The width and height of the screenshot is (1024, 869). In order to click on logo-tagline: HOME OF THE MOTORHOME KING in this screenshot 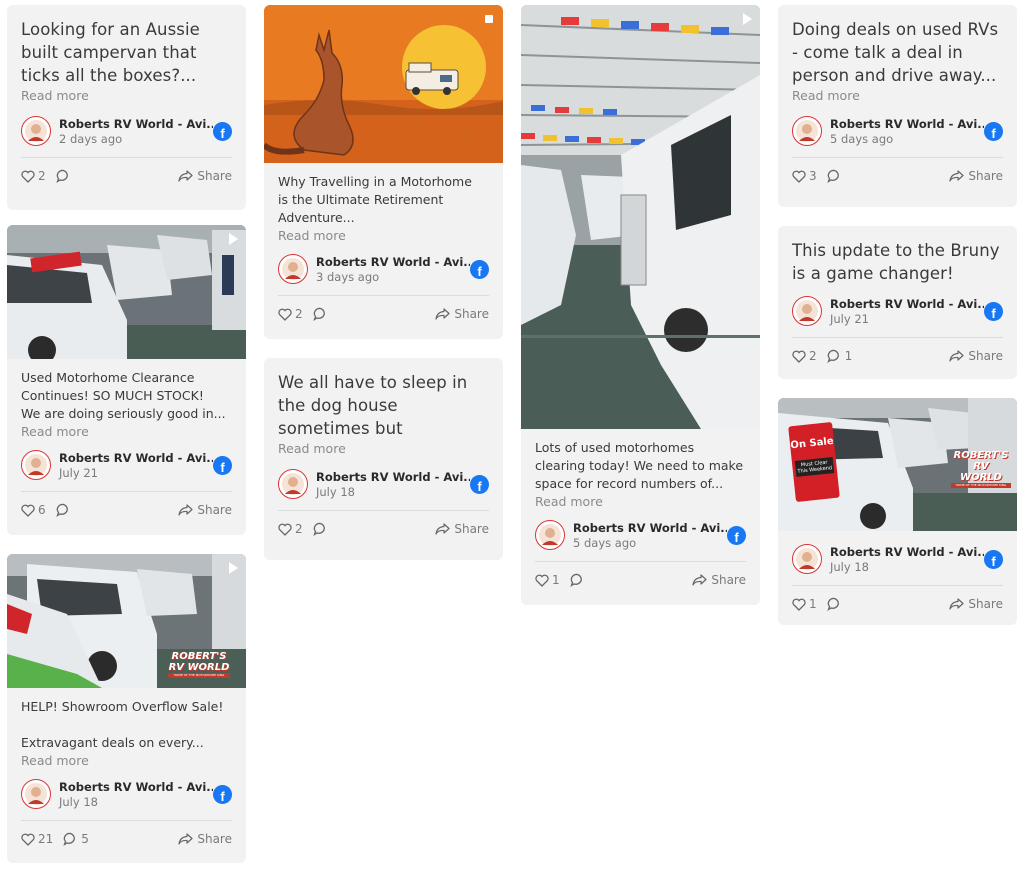, I will do `click(199, 675)`.